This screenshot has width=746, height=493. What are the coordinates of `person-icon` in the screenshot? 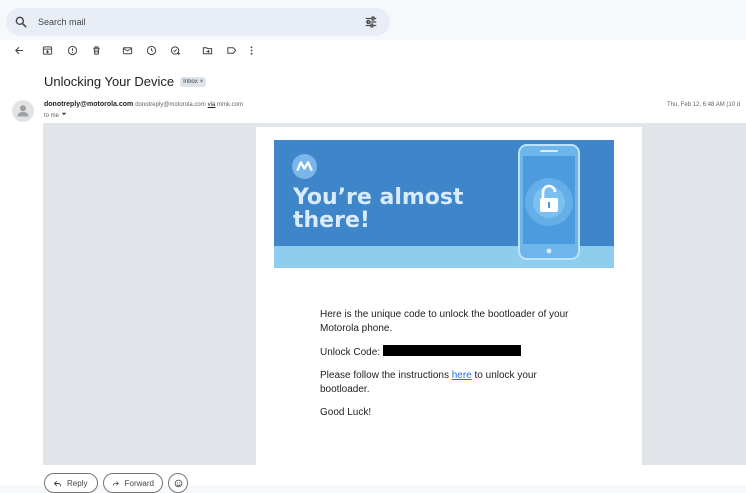 It's located at (23, 111).